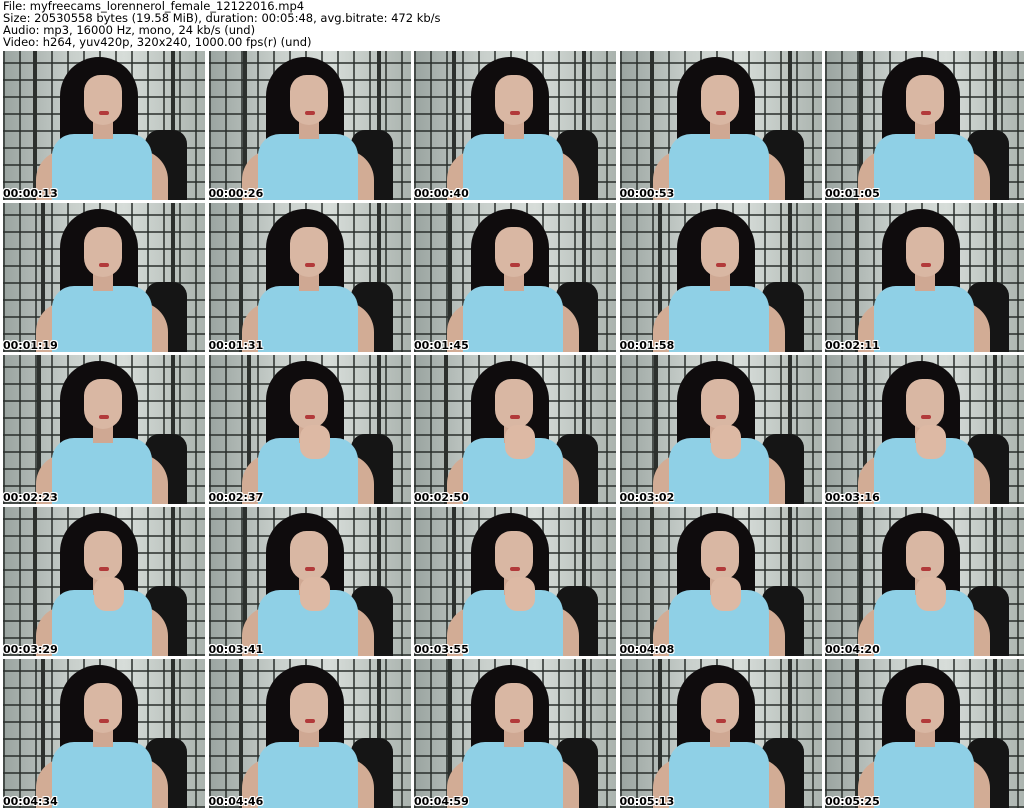  What do you see at coordinates (647, 345) in the screenshot?
I see `timestamp-label: 00:01:58` at bounding box center [647, 345].